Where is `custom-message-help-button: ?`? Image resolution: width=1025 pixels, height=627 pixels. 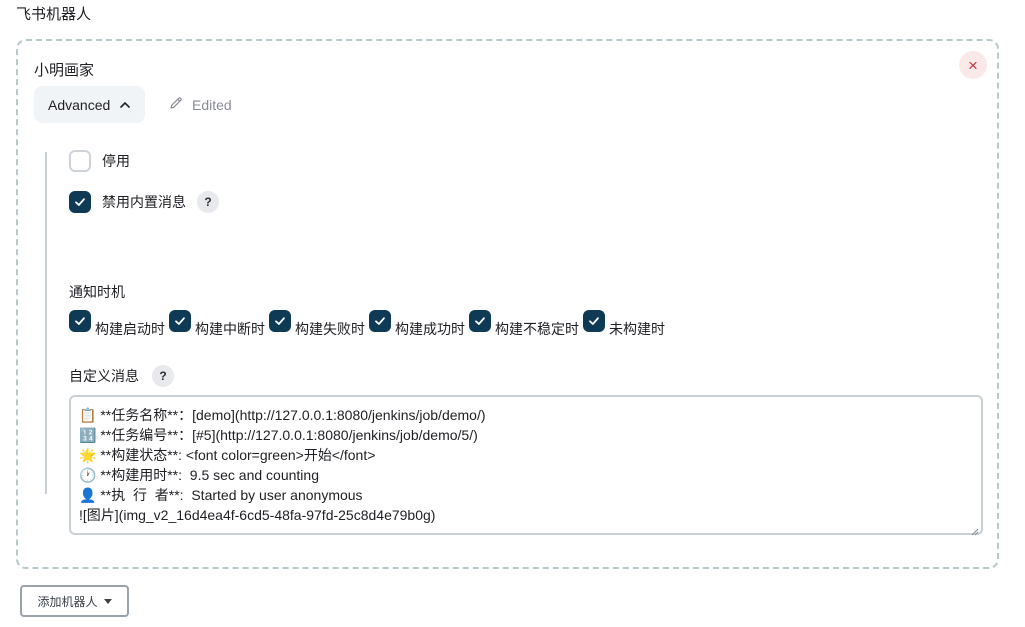
custom-message-help-button: ? is located at coordinates (163, 376).